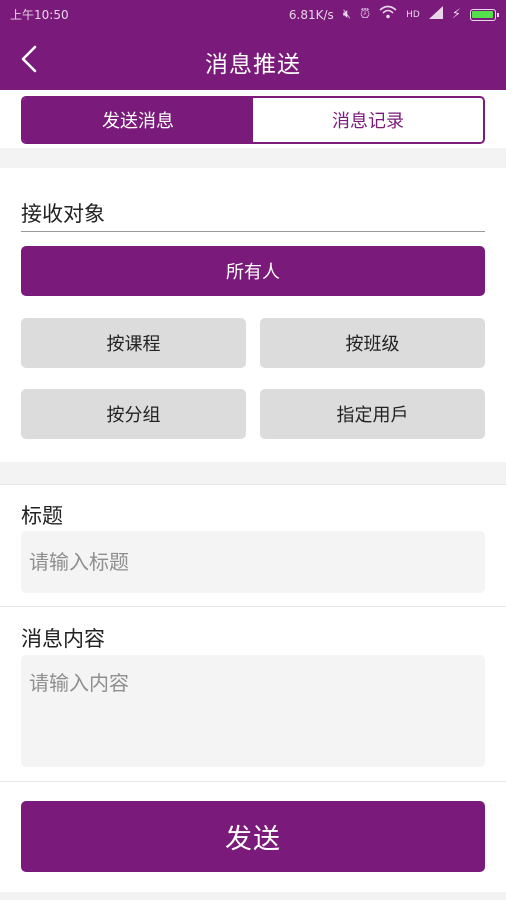 Image resolution: width=506 pixels, height=900 pixels. Describe the element at coordinates (372, 414) in the screenshot. I see `recipient-specific-users-button: 指定用戶` at that location.